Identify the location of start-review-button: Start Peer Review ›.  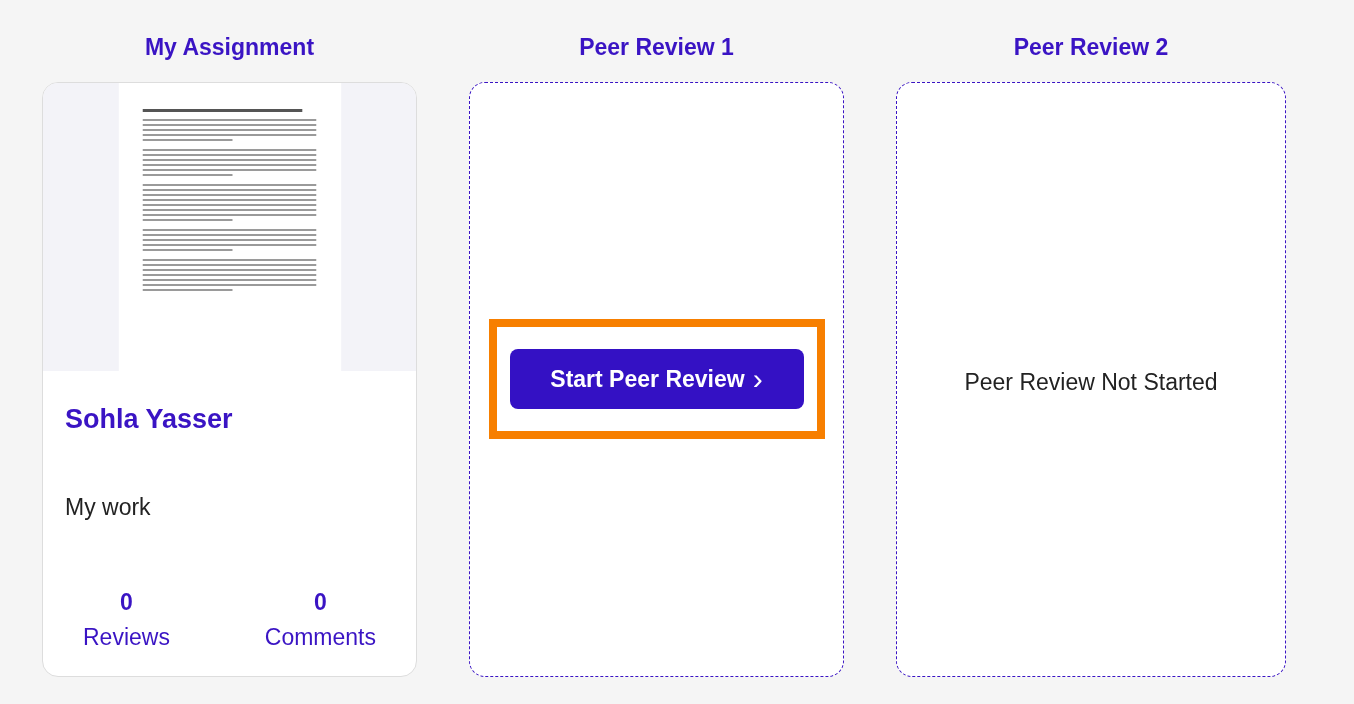
(656, 379).